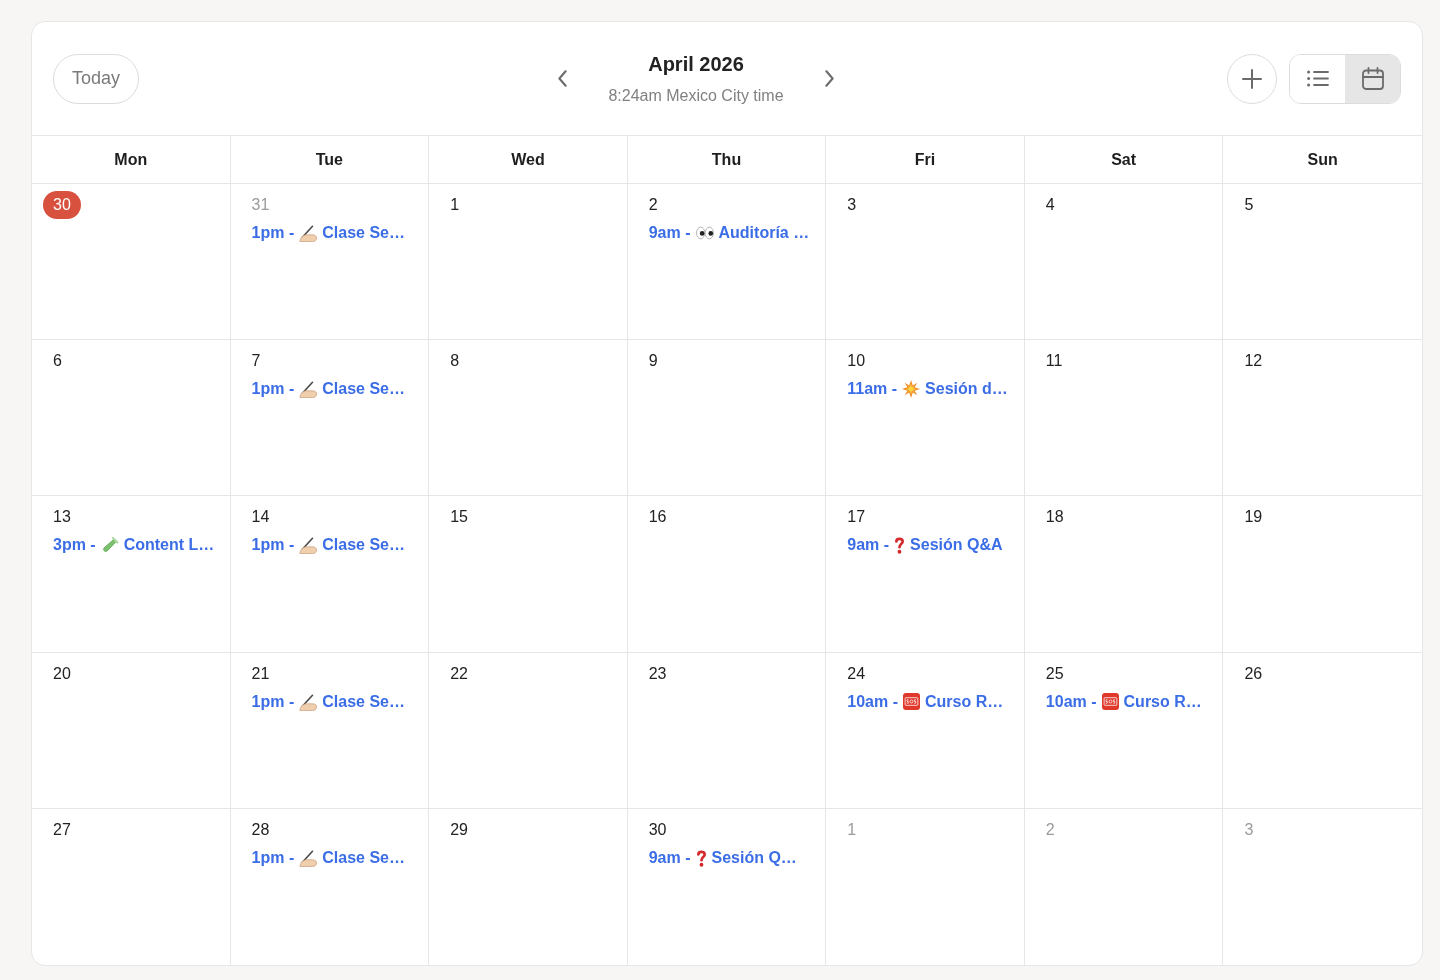 Image resolution: width=1440 pixels, height=980 pixels. What do you see at coordinates (459, 673) in the screenshot?
I see `day-number: 22` at bounding box center [459, 673].